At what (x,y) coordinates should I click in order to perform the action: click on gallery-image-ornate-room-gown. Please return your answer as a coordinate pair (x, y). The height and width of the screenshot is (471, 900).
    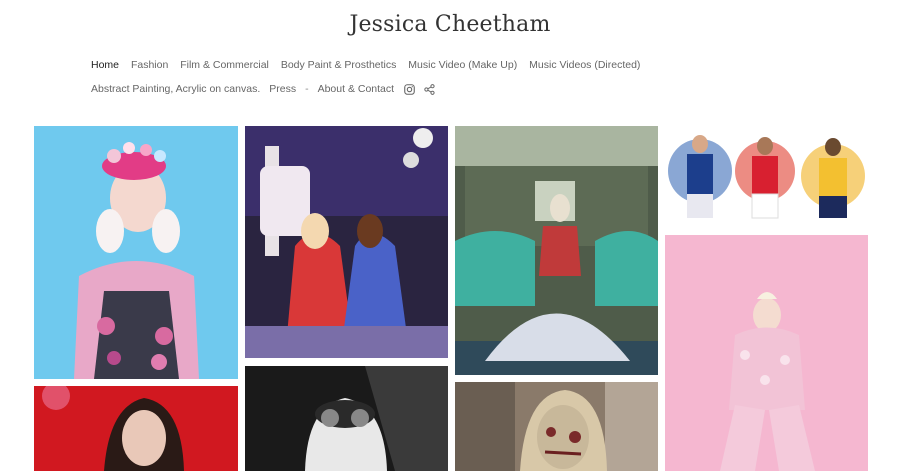
    Looking at the image, I should click on (556, 250).